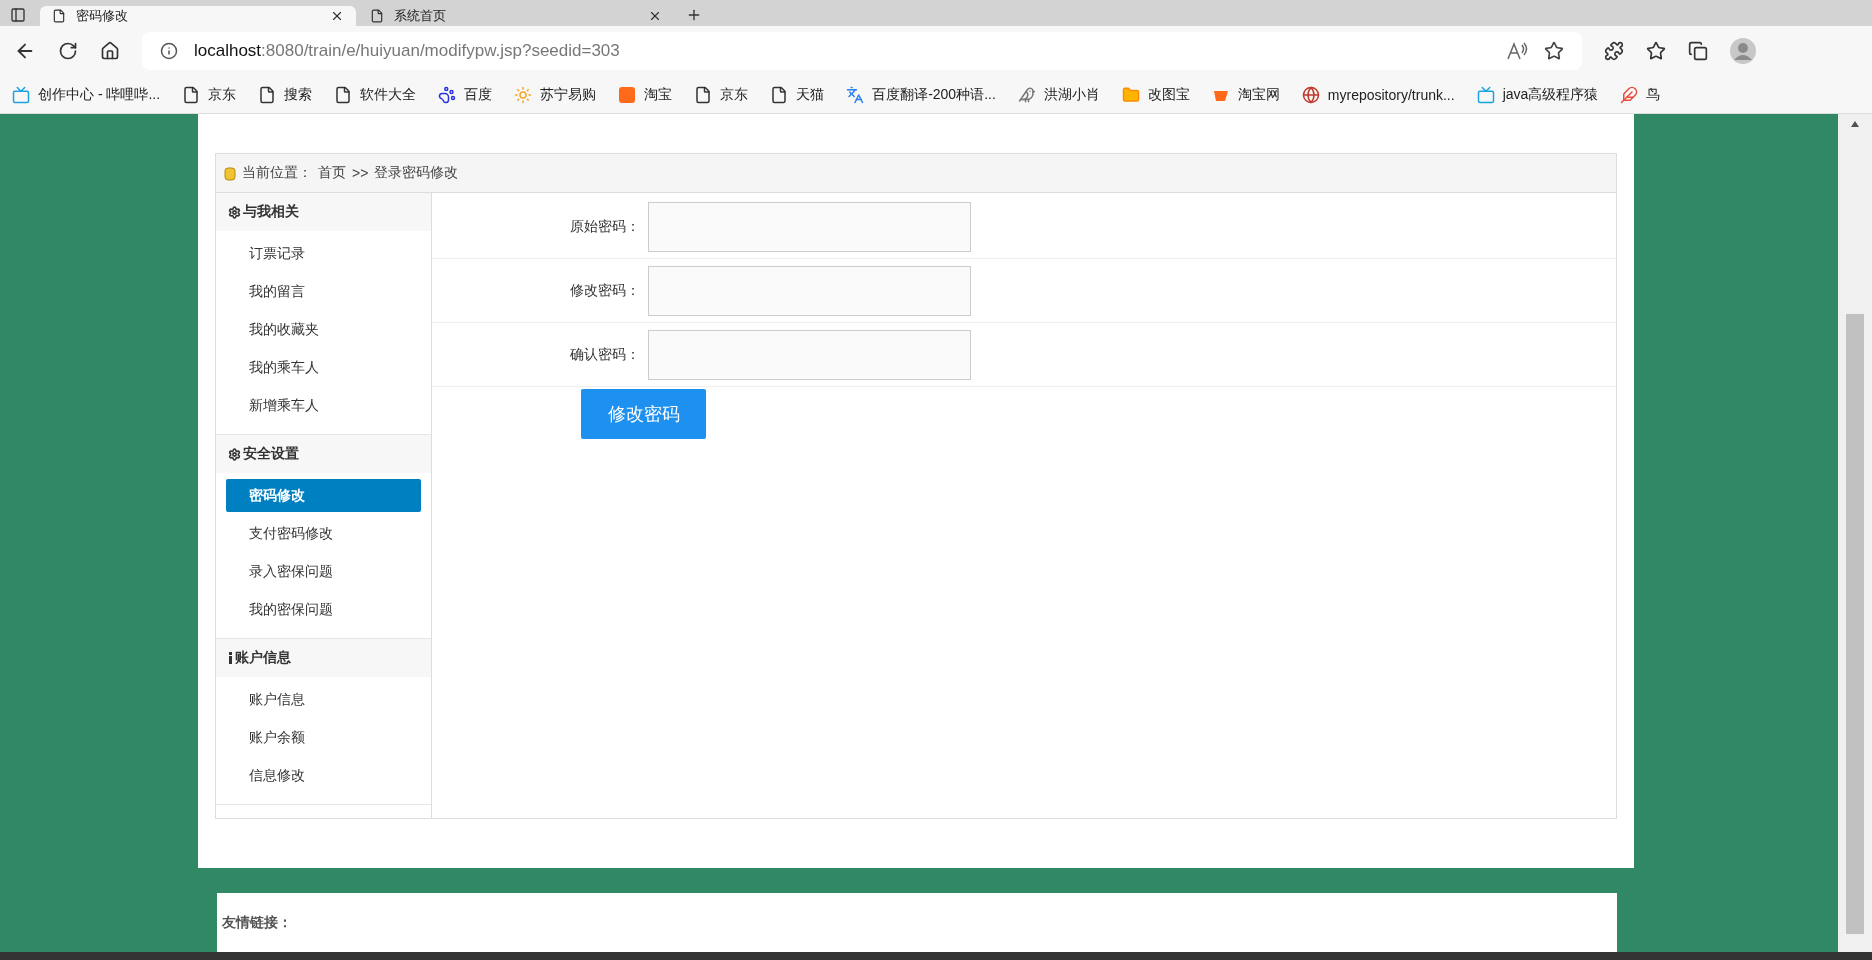  I want to click on field-label: 修改密码：, so click(605, 290).